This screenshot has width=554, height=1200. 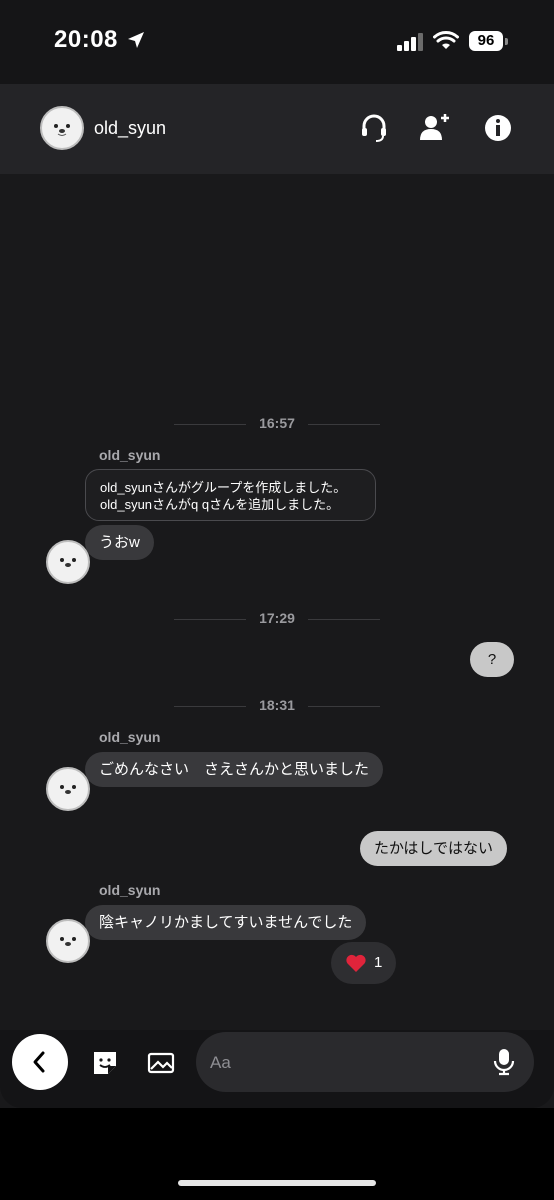 What do you see at coordinates (492, 659) in the screenshot?
I see `my-message-bubble: ?` at bounding box center [492, 659].